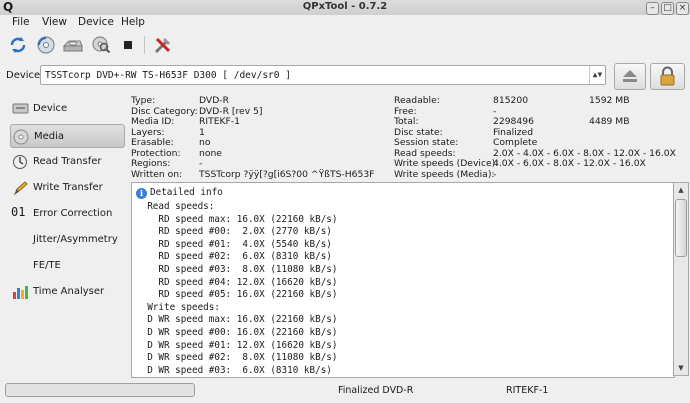  What do you see at coordinates (46, 45) in the screenshot?
I see `disc-scan-icon` at bounding box center [46, 45].